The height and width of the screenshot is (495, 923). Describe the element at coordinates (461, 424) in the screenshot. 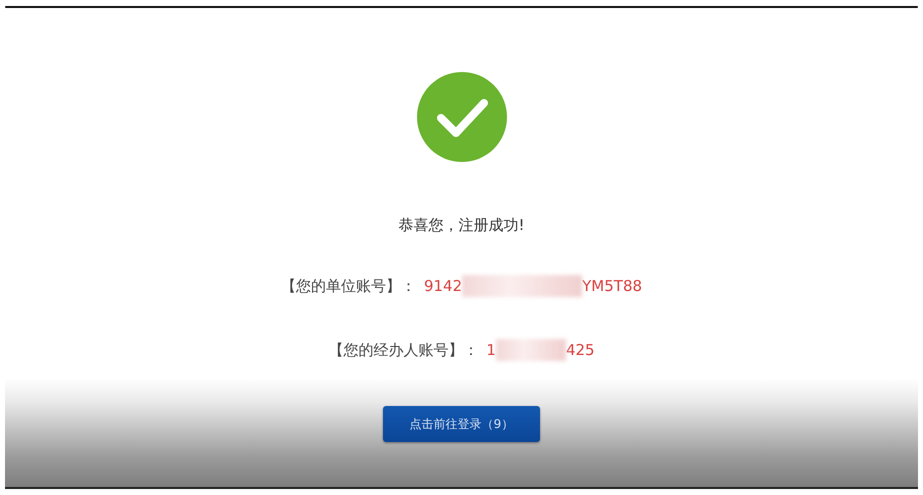

I see `login-button: 点击前往登录（9）` at that location.